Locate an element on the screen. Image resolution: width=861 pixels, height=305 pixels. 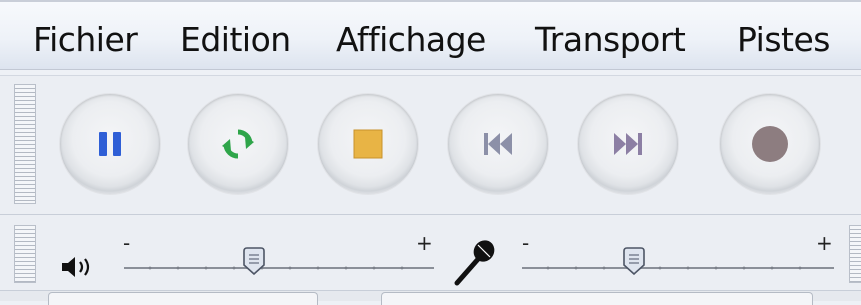
pause-icon is located at coordinates (110, 144).